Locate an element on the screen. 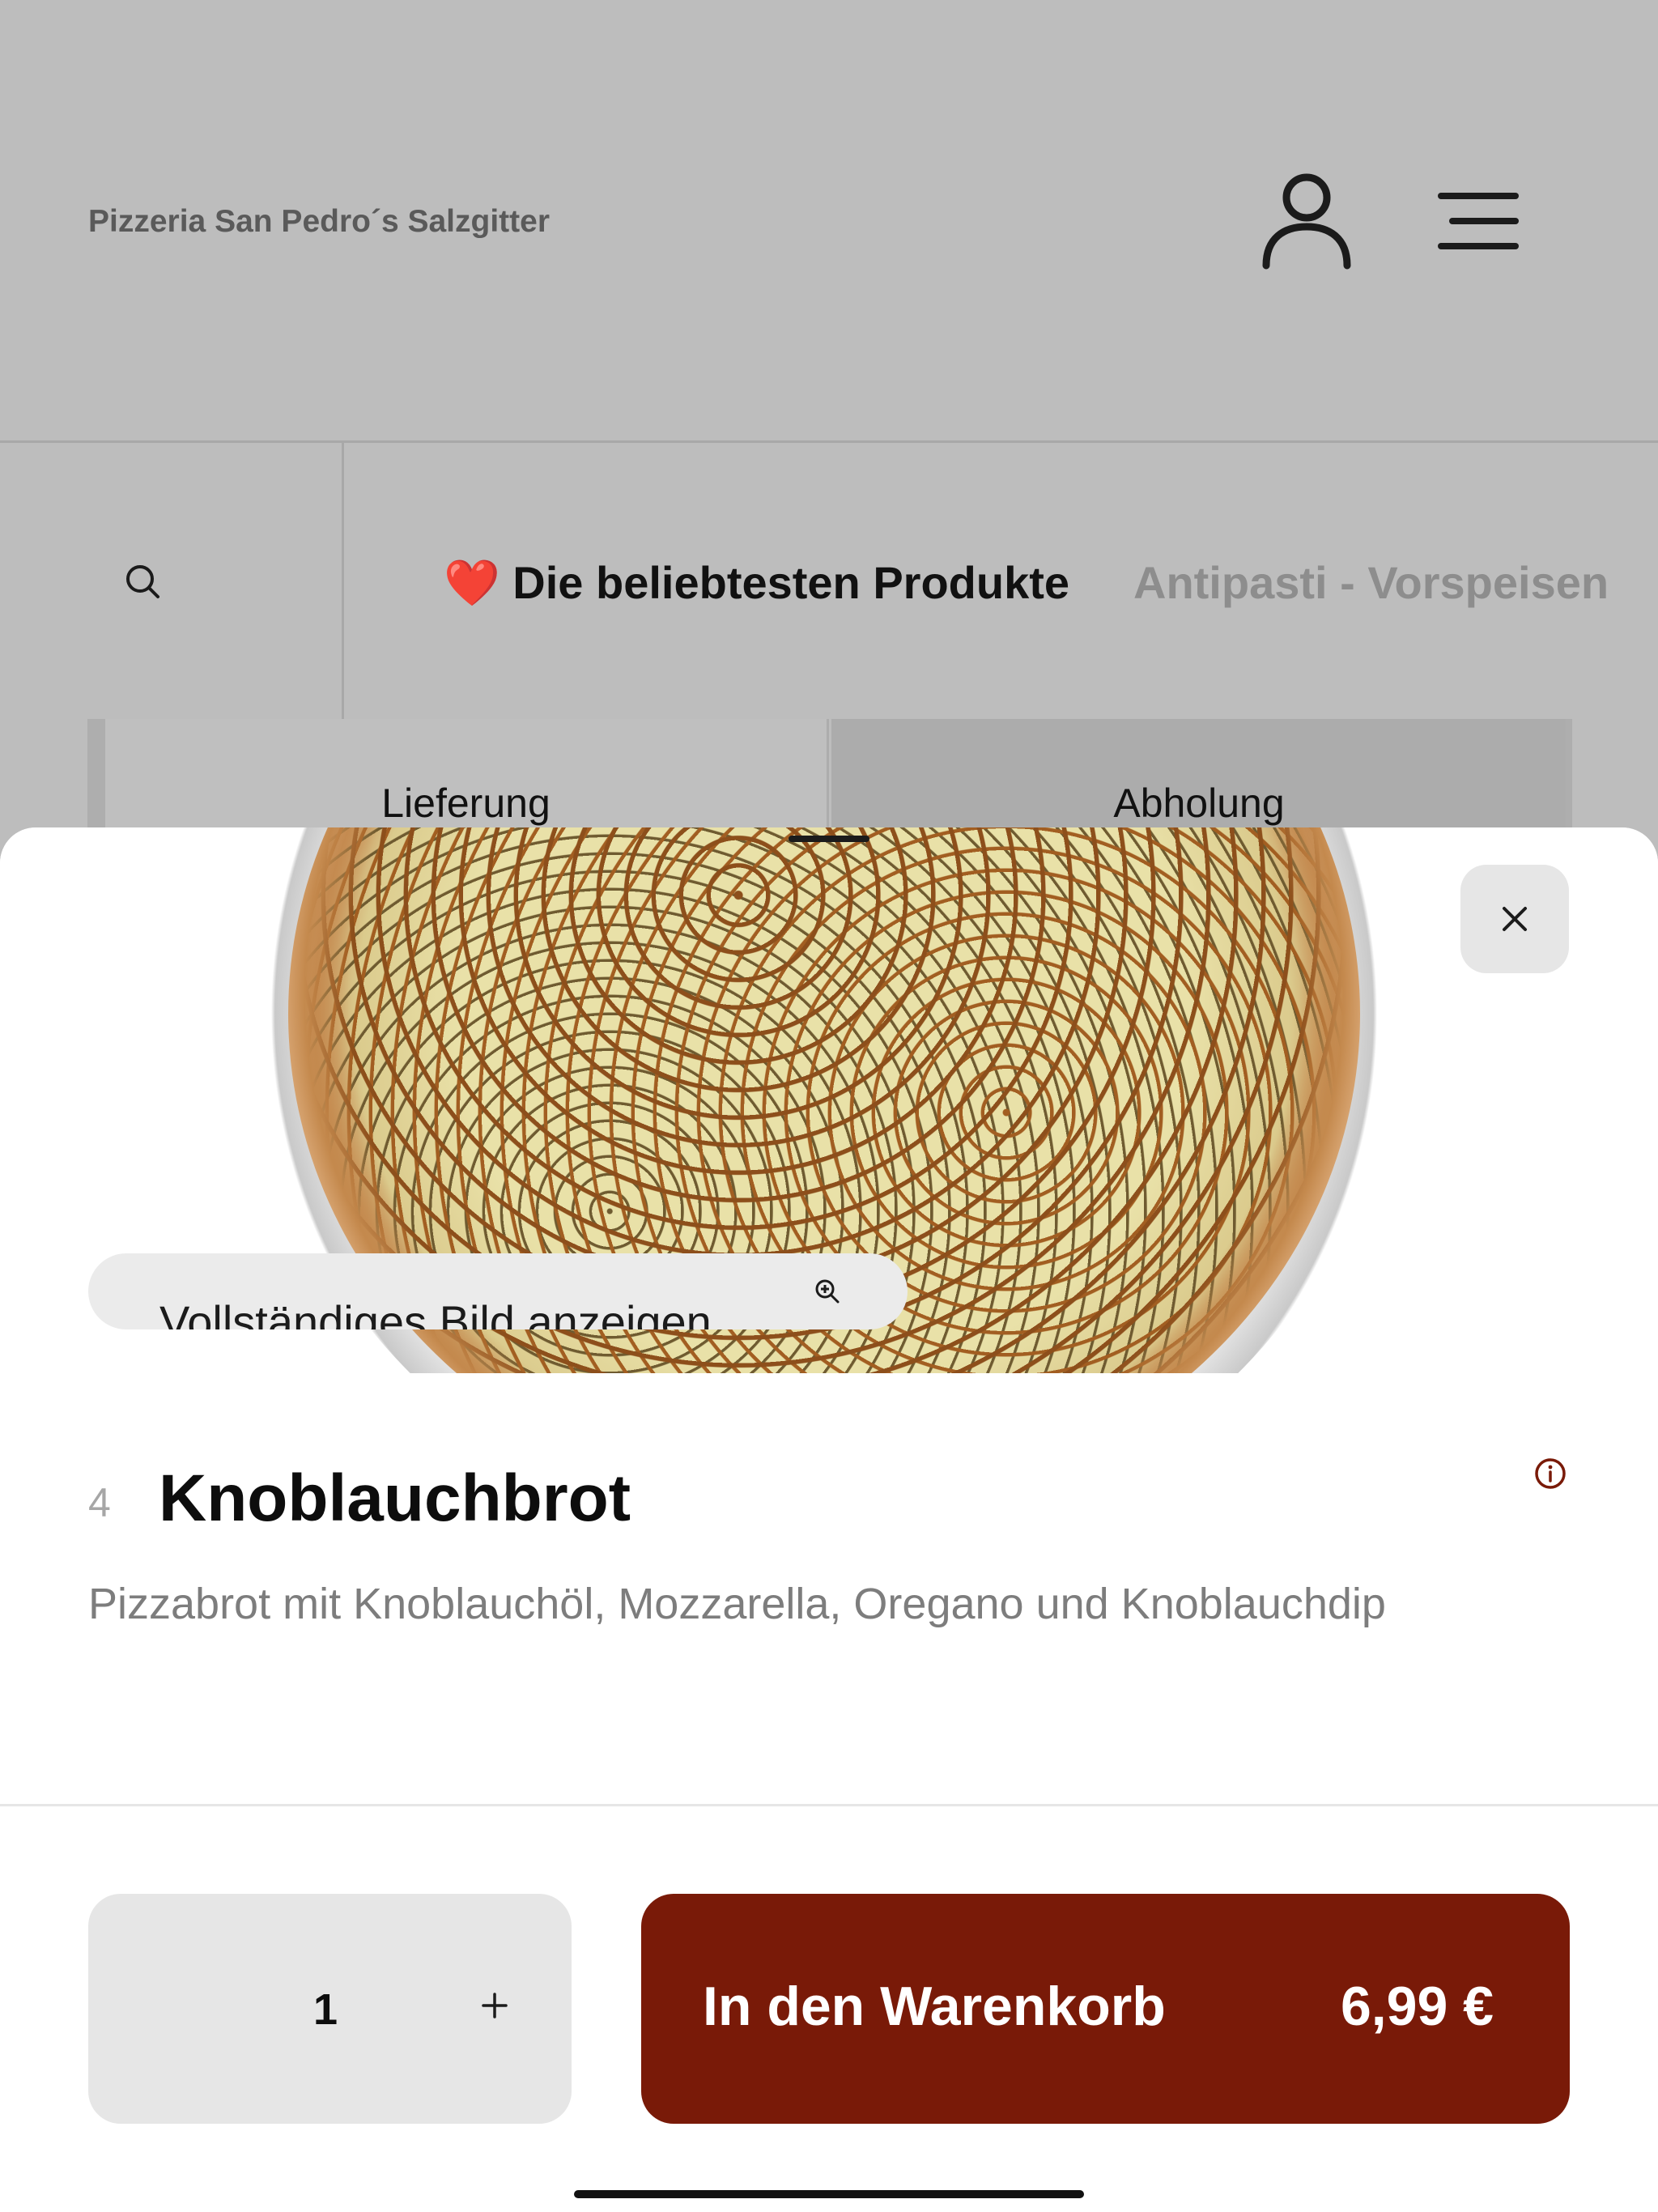 This screenshot has width=1658, height=2212. order-mode-switch: Lieferung Abholung is located at coordinates (829, 776).